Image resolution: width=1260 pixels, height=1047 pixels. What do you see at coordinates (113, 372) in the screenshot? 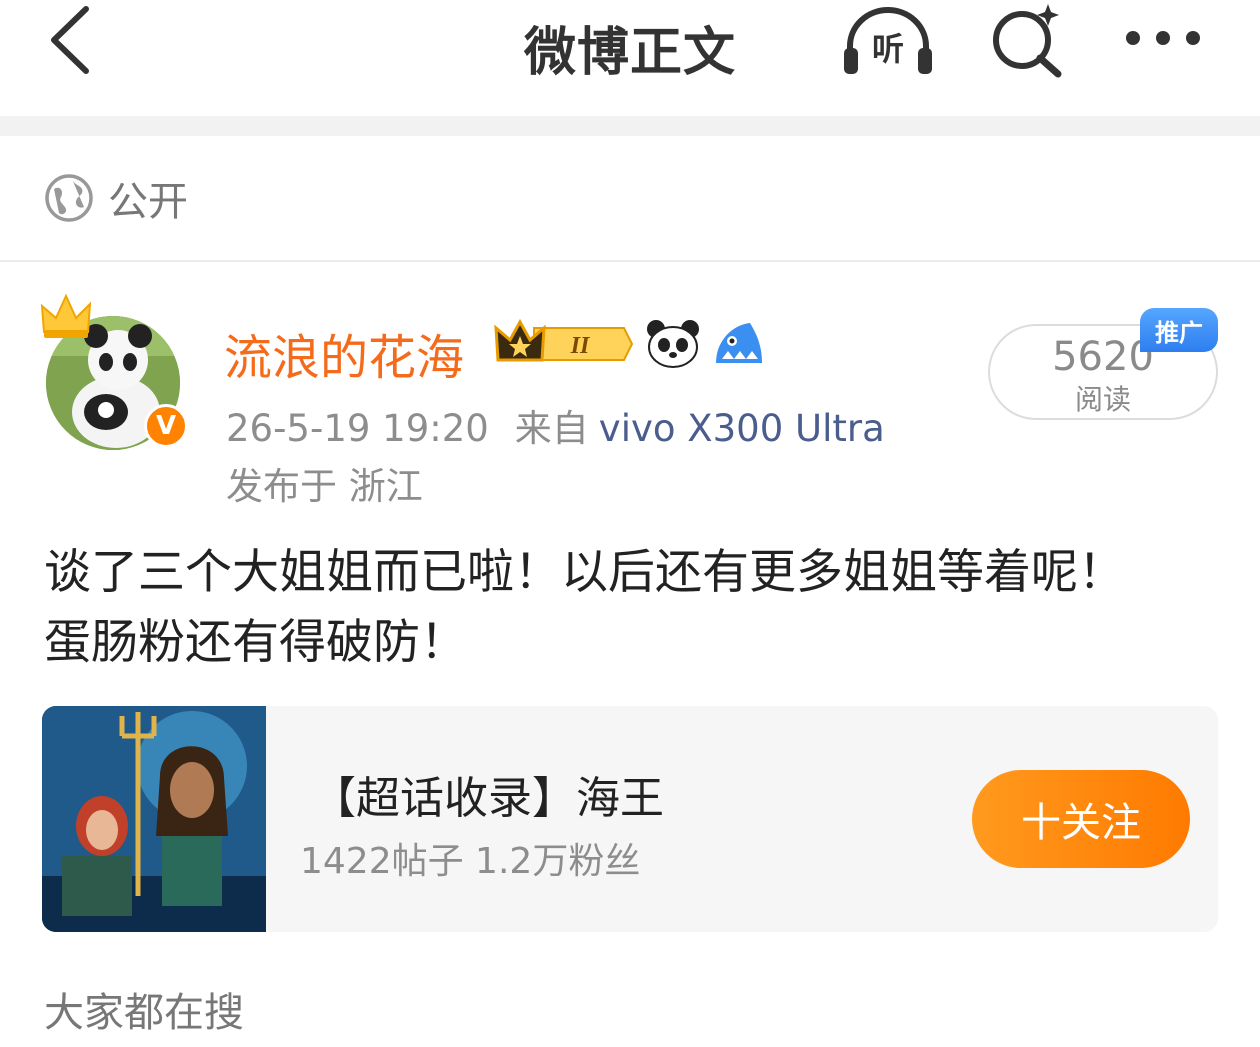
I see `author-avatar: V` at bounding box center [113, 372].